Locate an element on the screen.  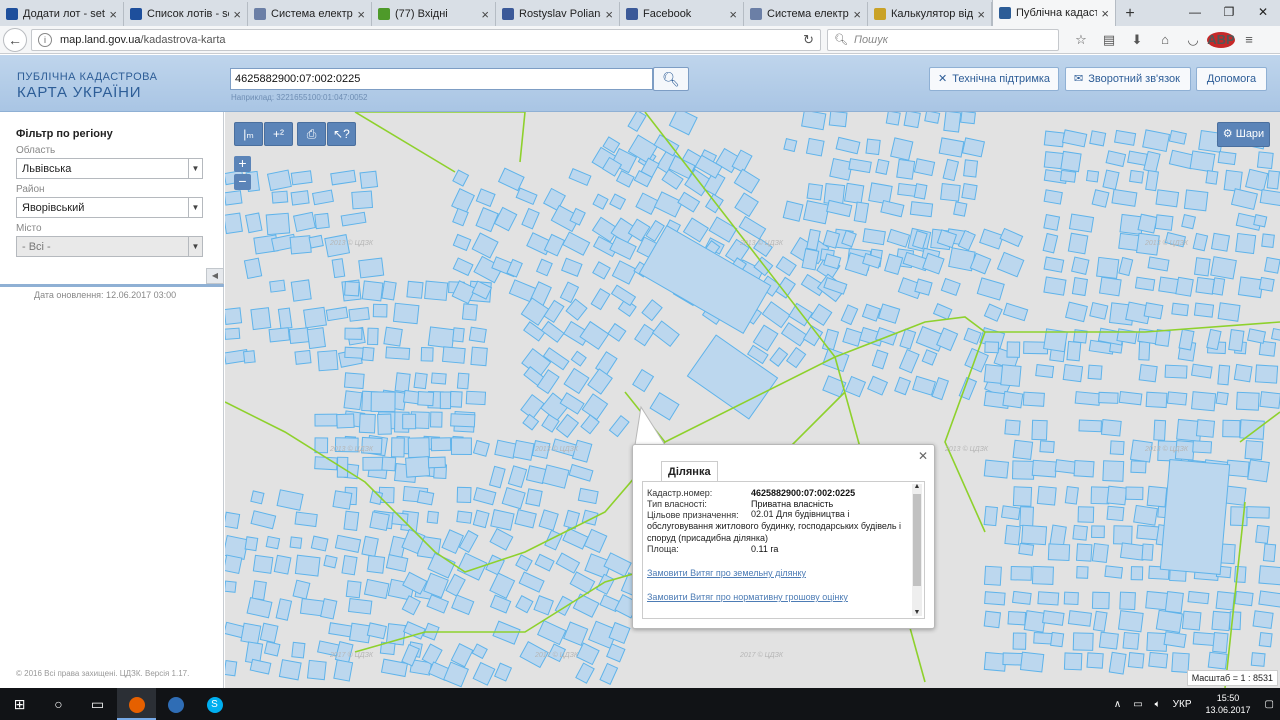
notifications-icon: ▢ is located at coordinates (1269, 704).